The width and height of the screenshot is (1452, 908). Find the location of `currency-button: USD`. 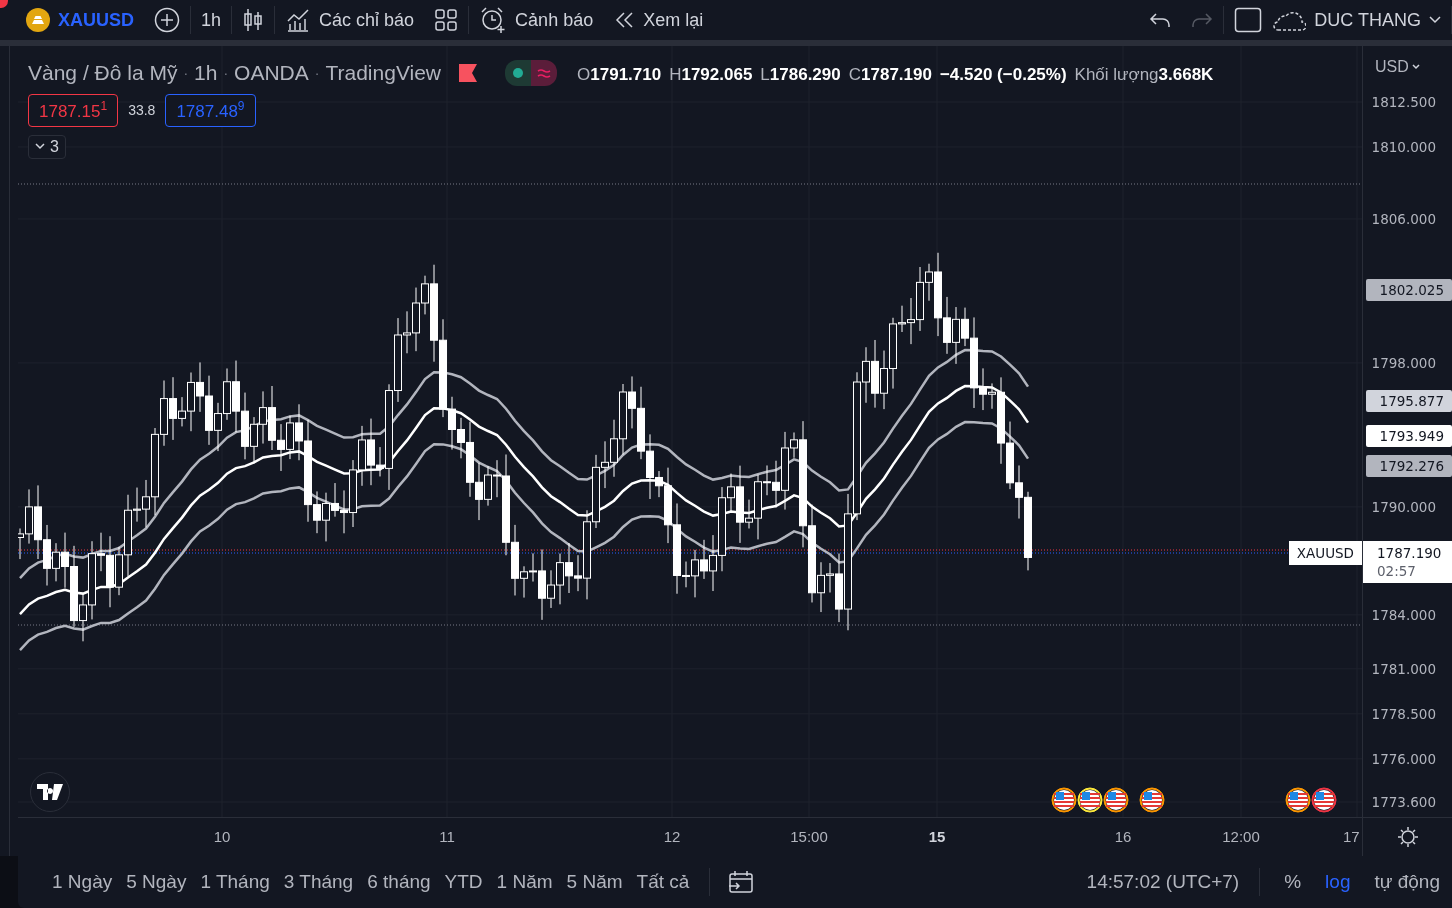

currency-button: USD is located at coordinates (1397, 67).